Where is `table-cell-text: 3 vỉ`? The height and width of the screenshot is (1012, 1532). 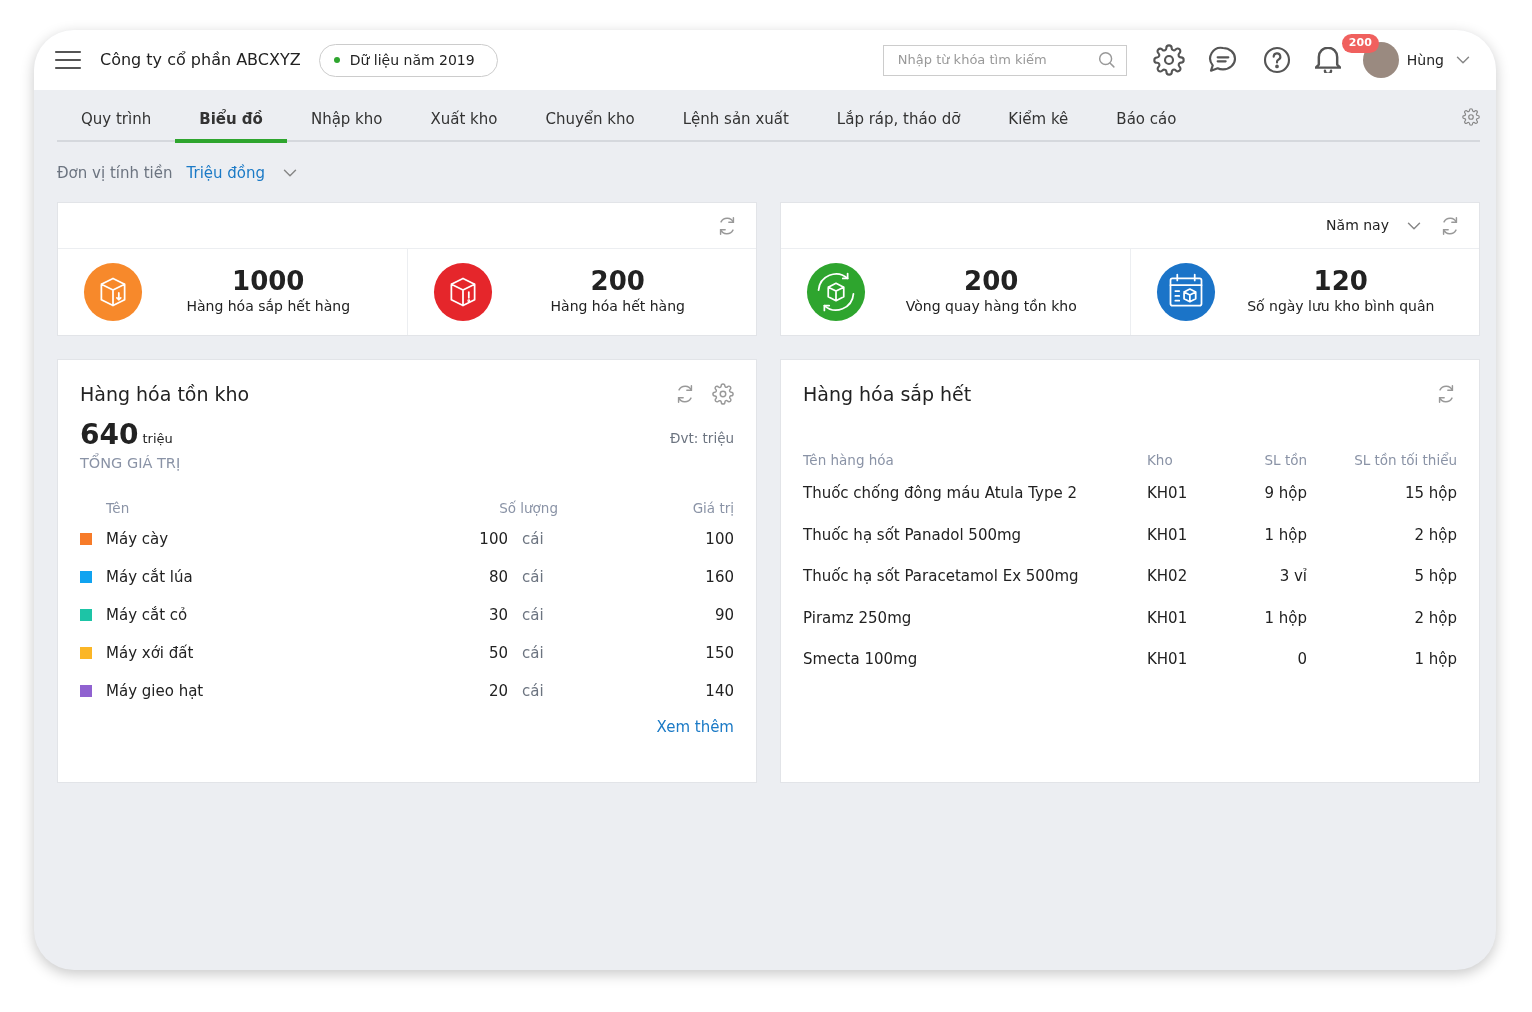
table-cell-text: 3 vỉ is located at coordinates (1292, 576).